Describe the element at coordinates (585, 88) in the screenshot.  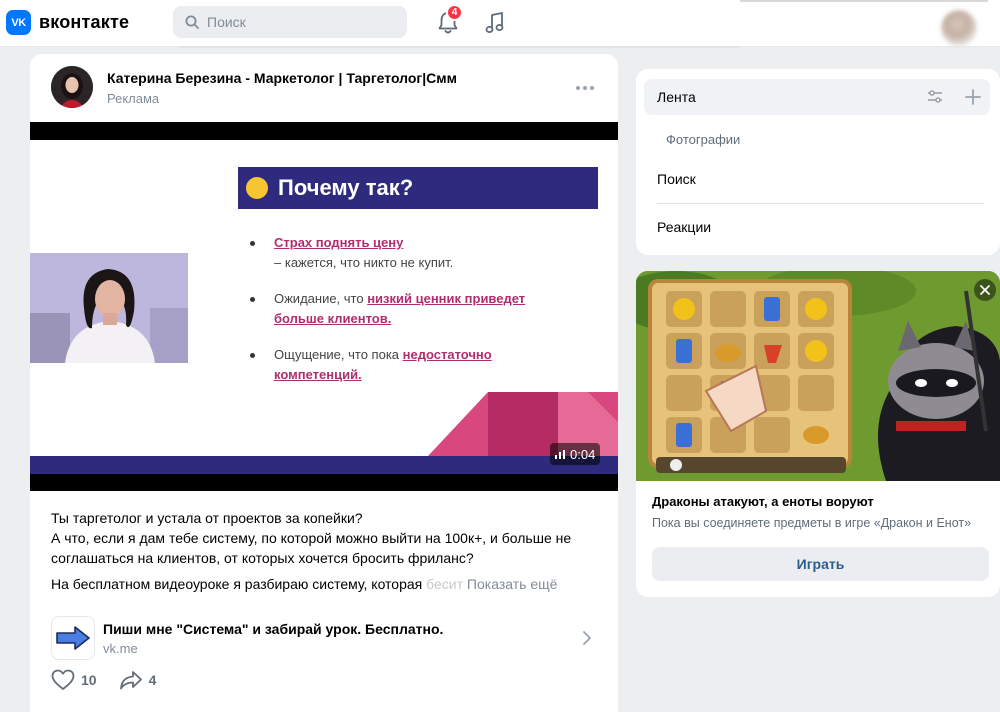
I see `more-options-icon` at that location.